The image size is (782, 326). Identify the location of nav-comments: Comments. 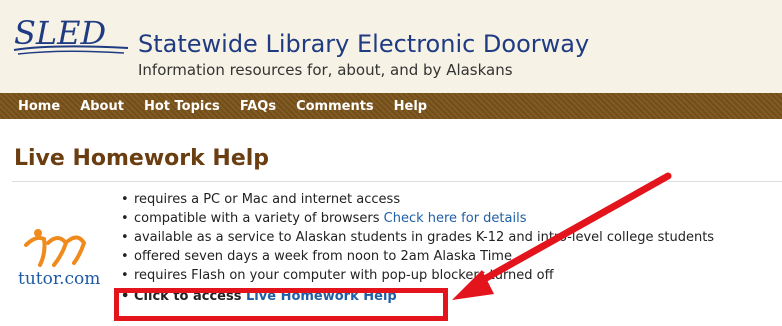
(335, 106).